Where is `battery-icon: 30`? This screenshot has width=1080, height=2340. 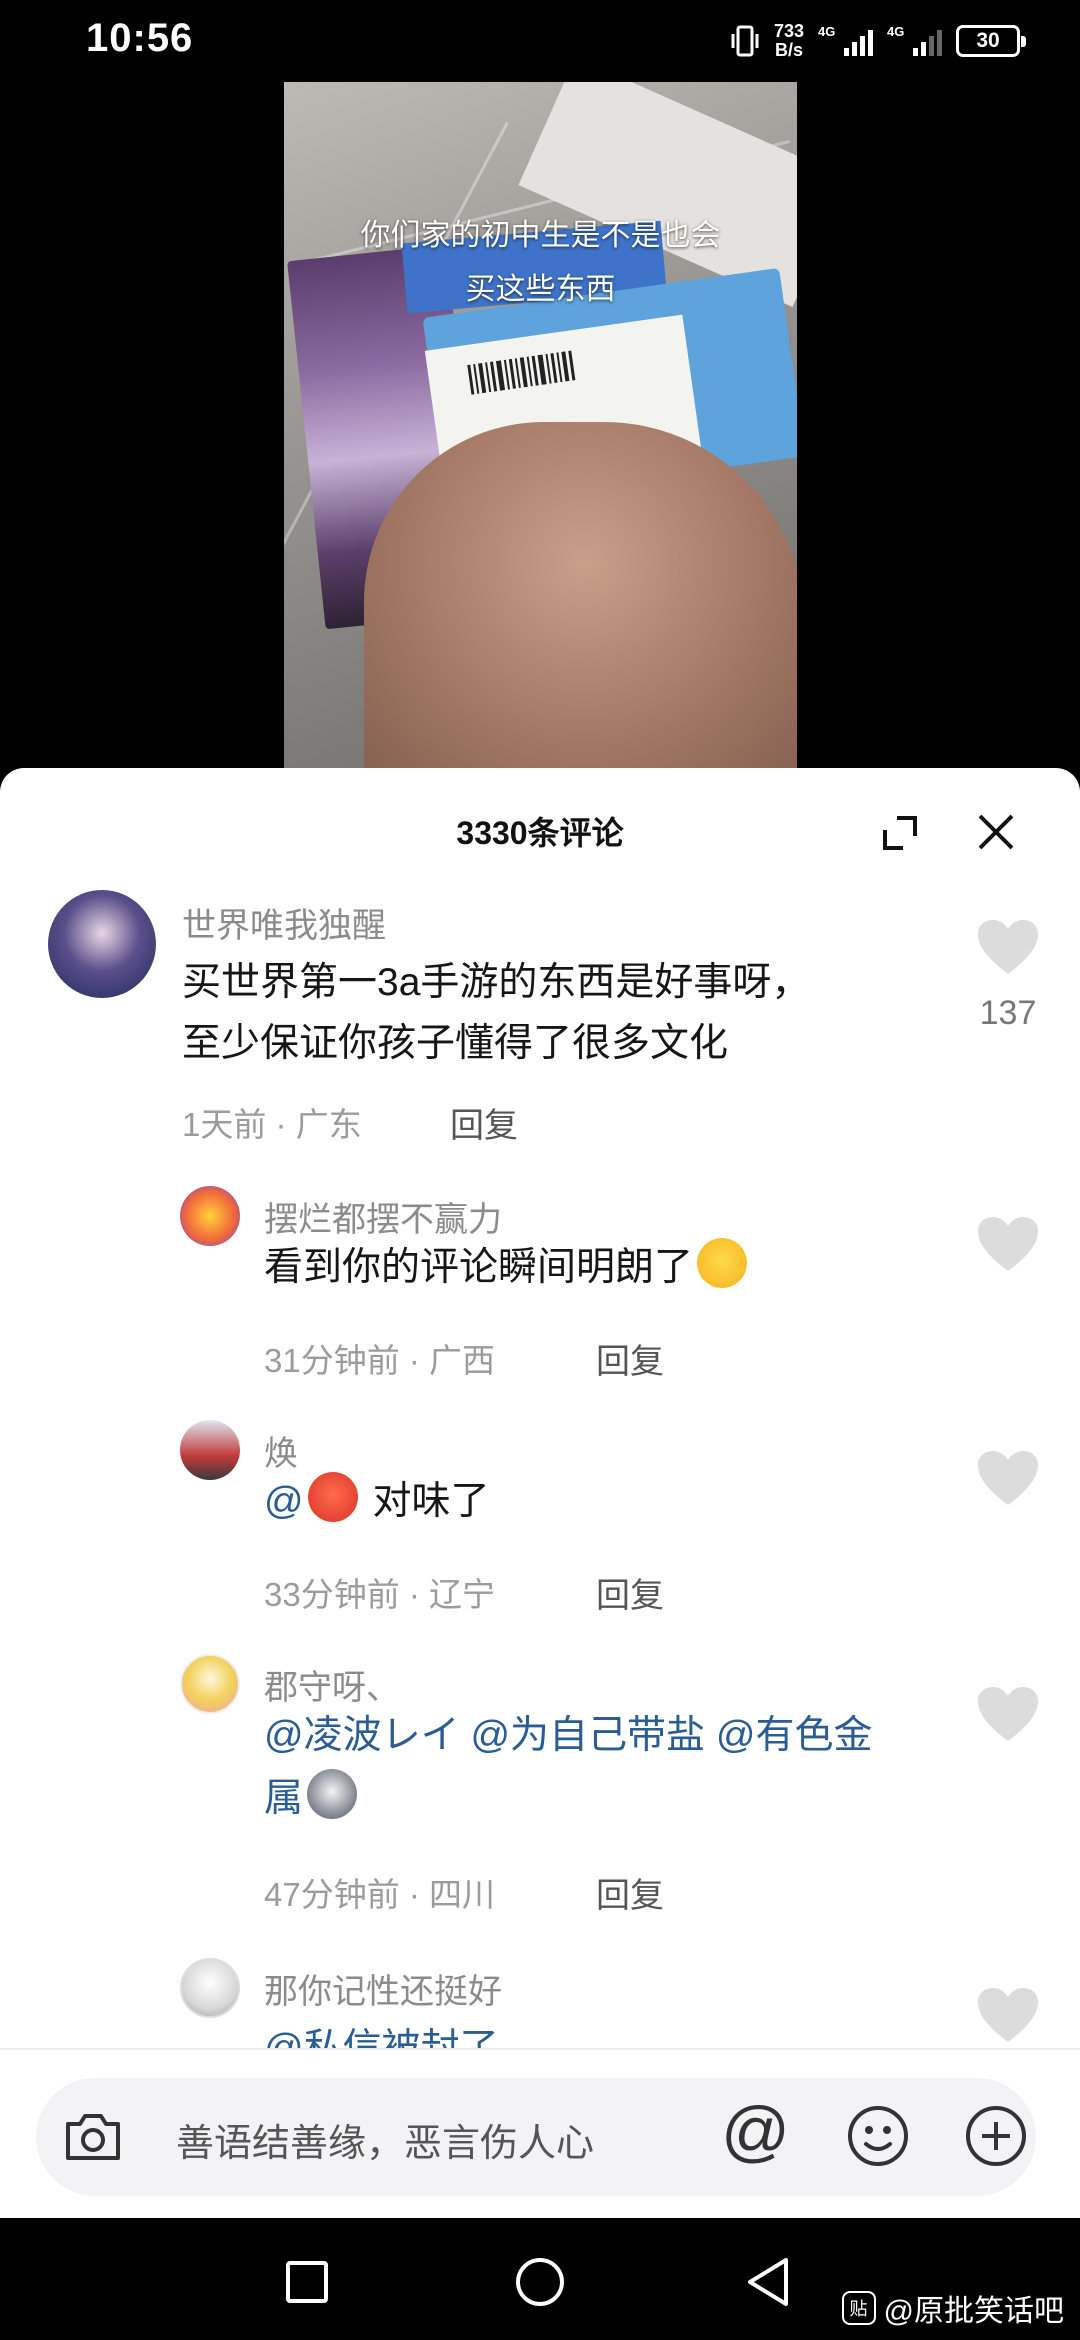
battery-icon: 30 is located at coordinates (991, 41).